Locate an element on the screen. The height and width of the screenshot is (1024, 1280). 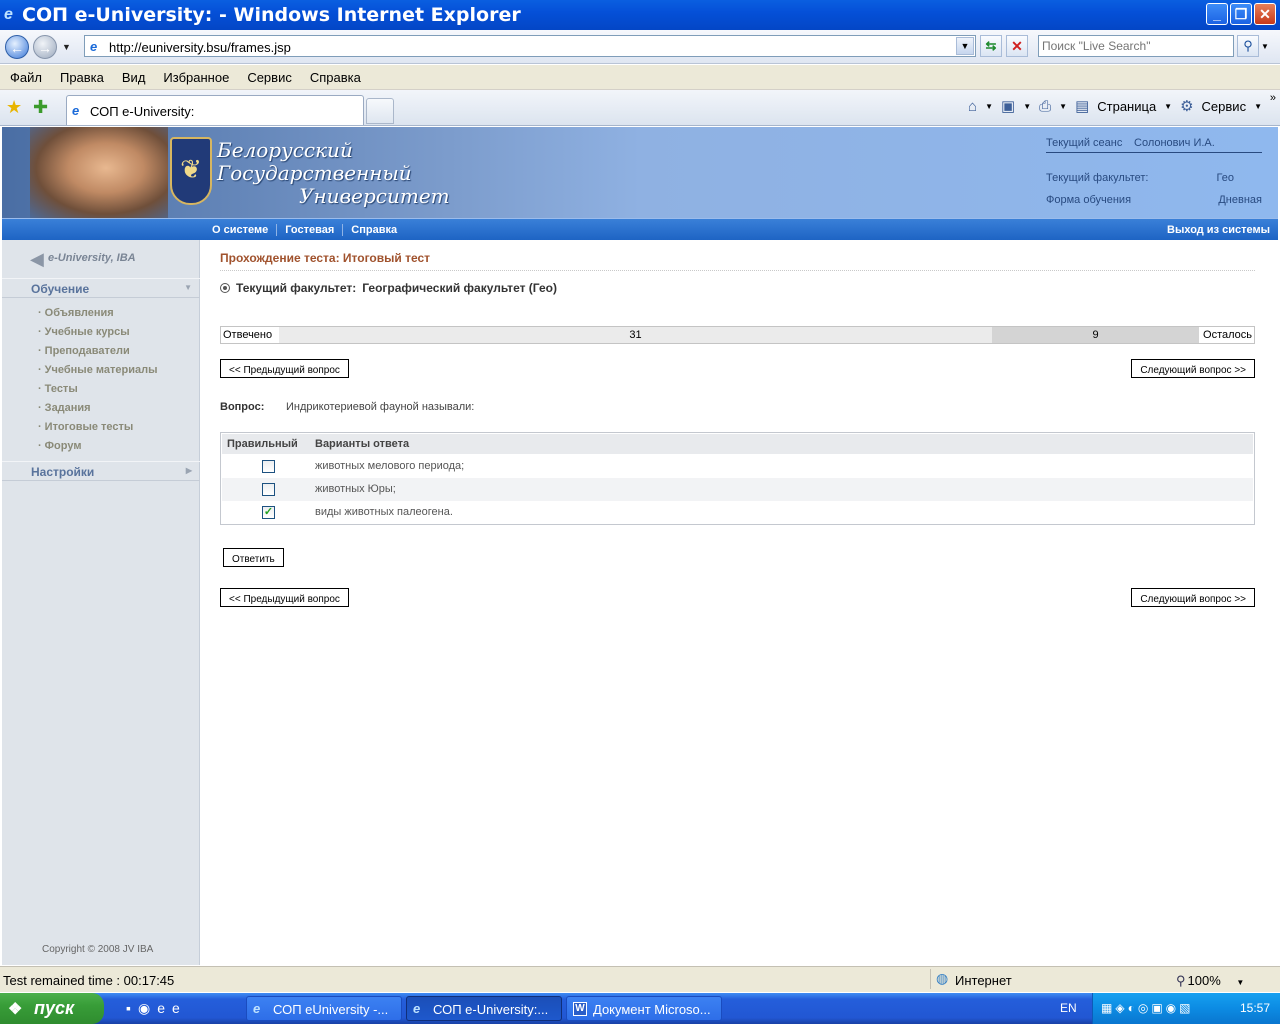
sidebar-item-teachers: Преподаватели is located at coordinates (84, 351).